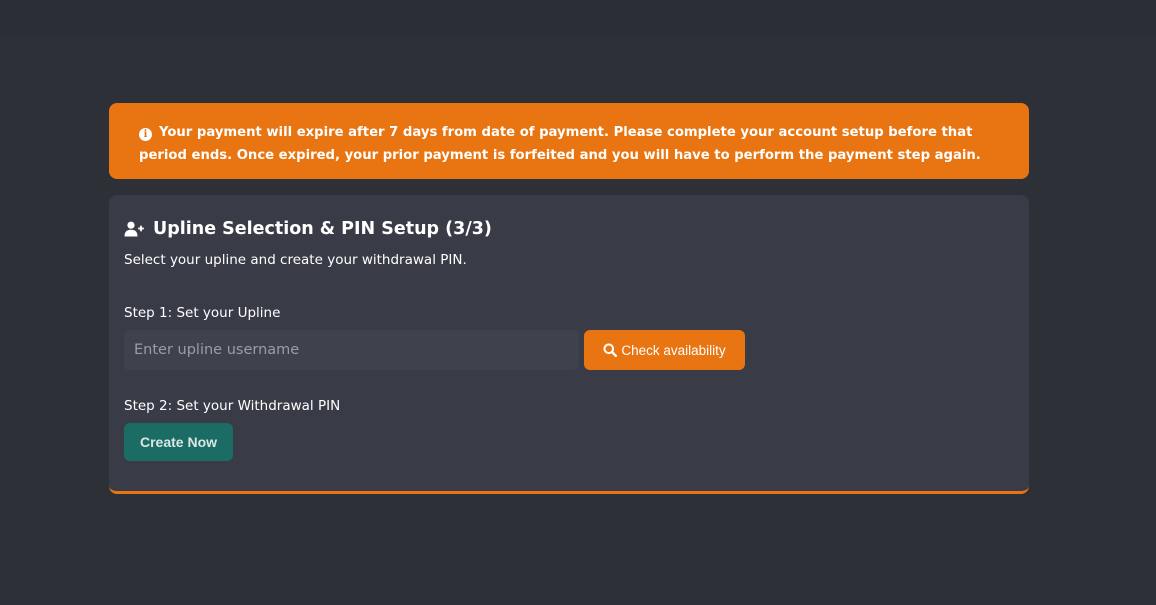  Describe the element at coordinates (610, 350) in the screenshot. I see `search-icon` at that location.